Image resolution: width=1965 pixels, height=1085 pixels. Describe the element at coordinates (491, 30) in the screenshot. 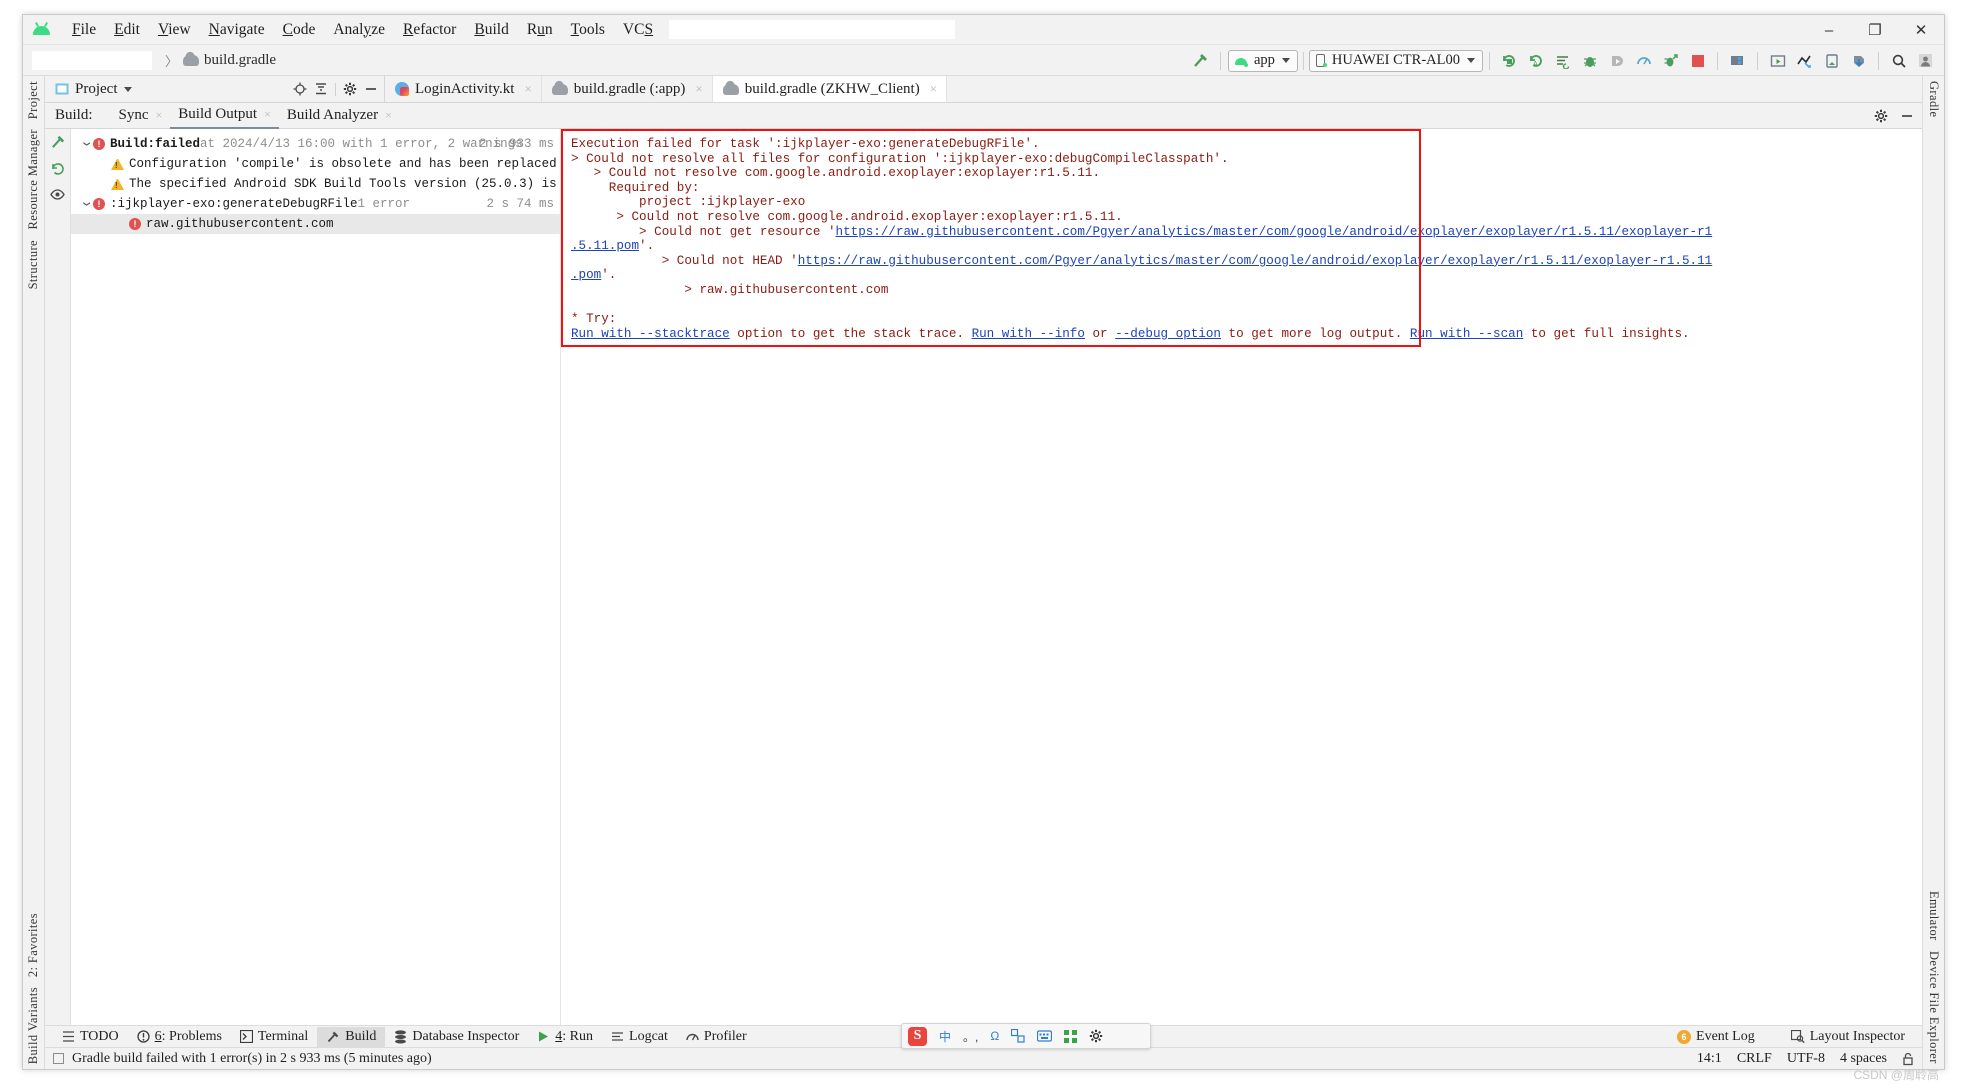

I see `menu-item-build: Build` at that location.